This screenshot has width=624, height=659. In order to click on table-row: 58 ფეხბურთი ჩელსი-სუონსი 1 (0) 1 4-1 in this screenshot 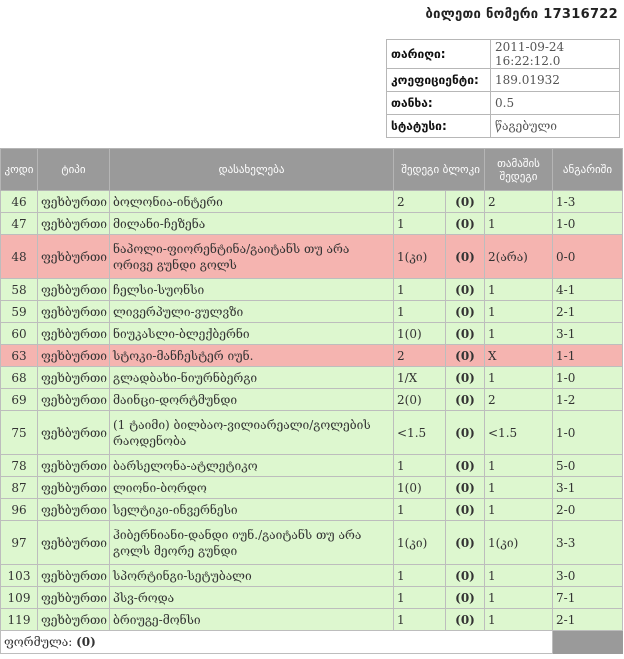, I will do `click(311, 289)`.